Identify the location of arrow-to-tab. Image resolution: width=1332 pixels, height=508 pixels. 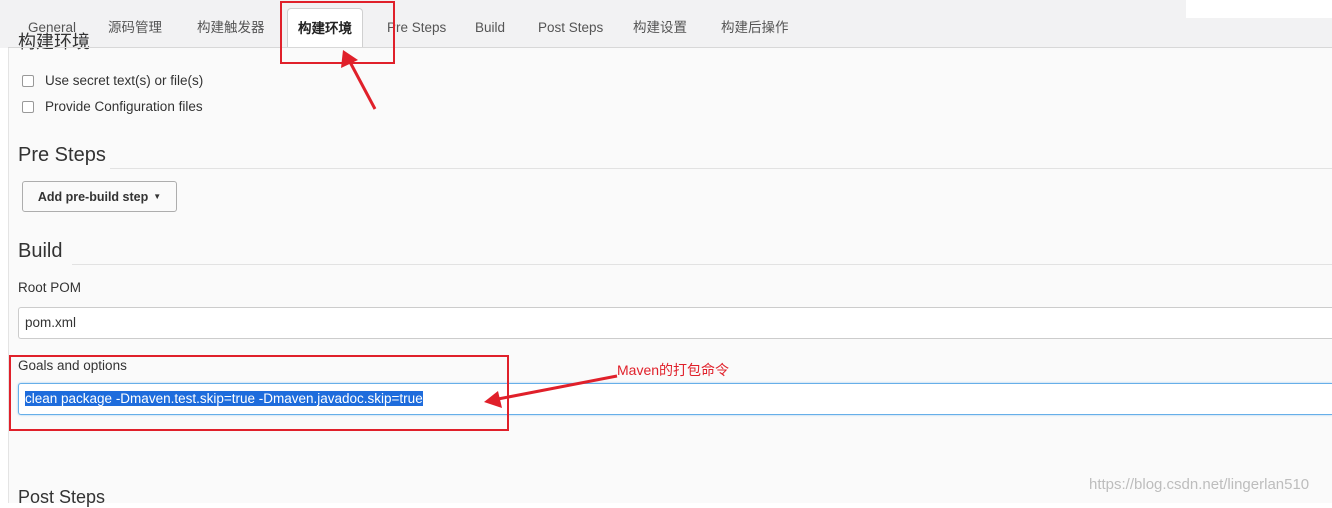
(359, 80).